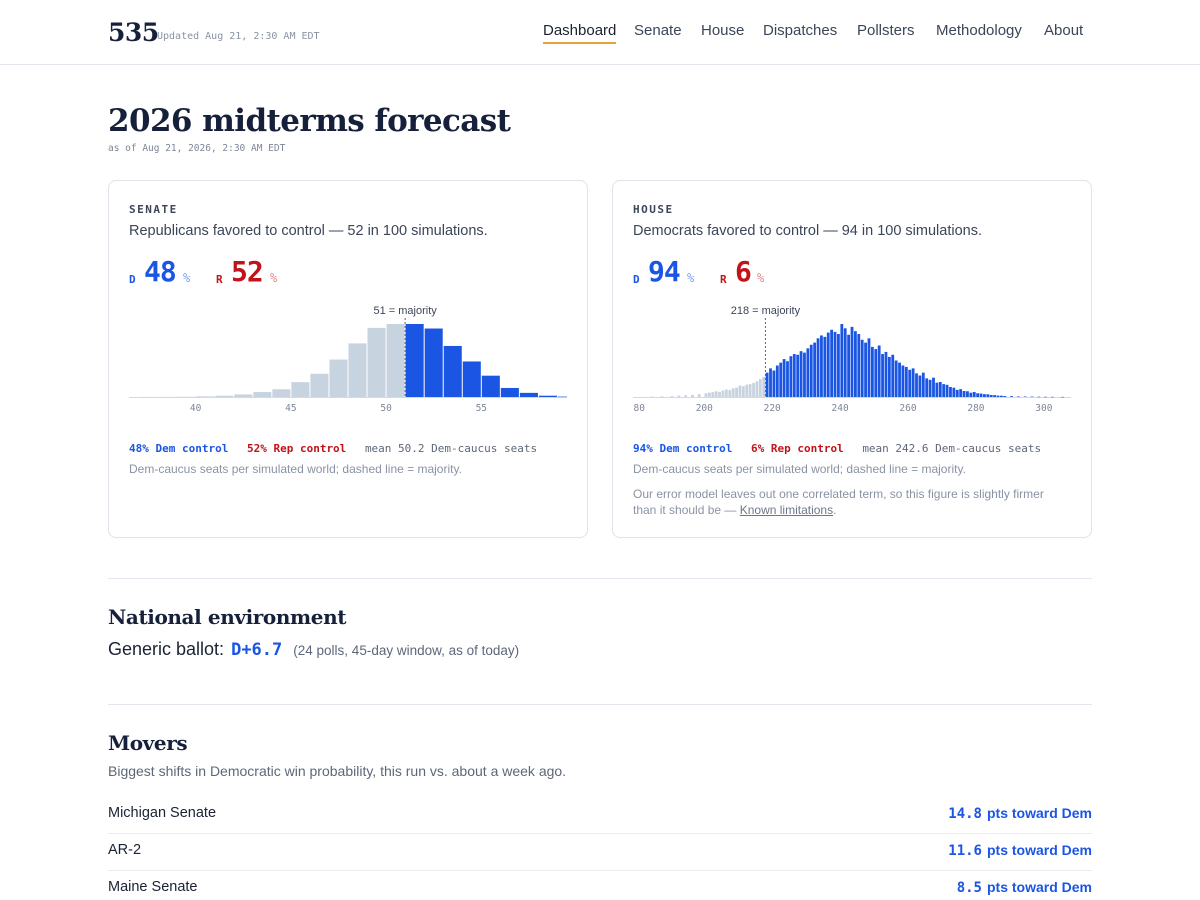 The image size is (1200, 900). What do you see at coordinates (179, 448) in the screenshot?
I see `senate-legend-dem: 48% Dem control` at bounding box center [179, 448].